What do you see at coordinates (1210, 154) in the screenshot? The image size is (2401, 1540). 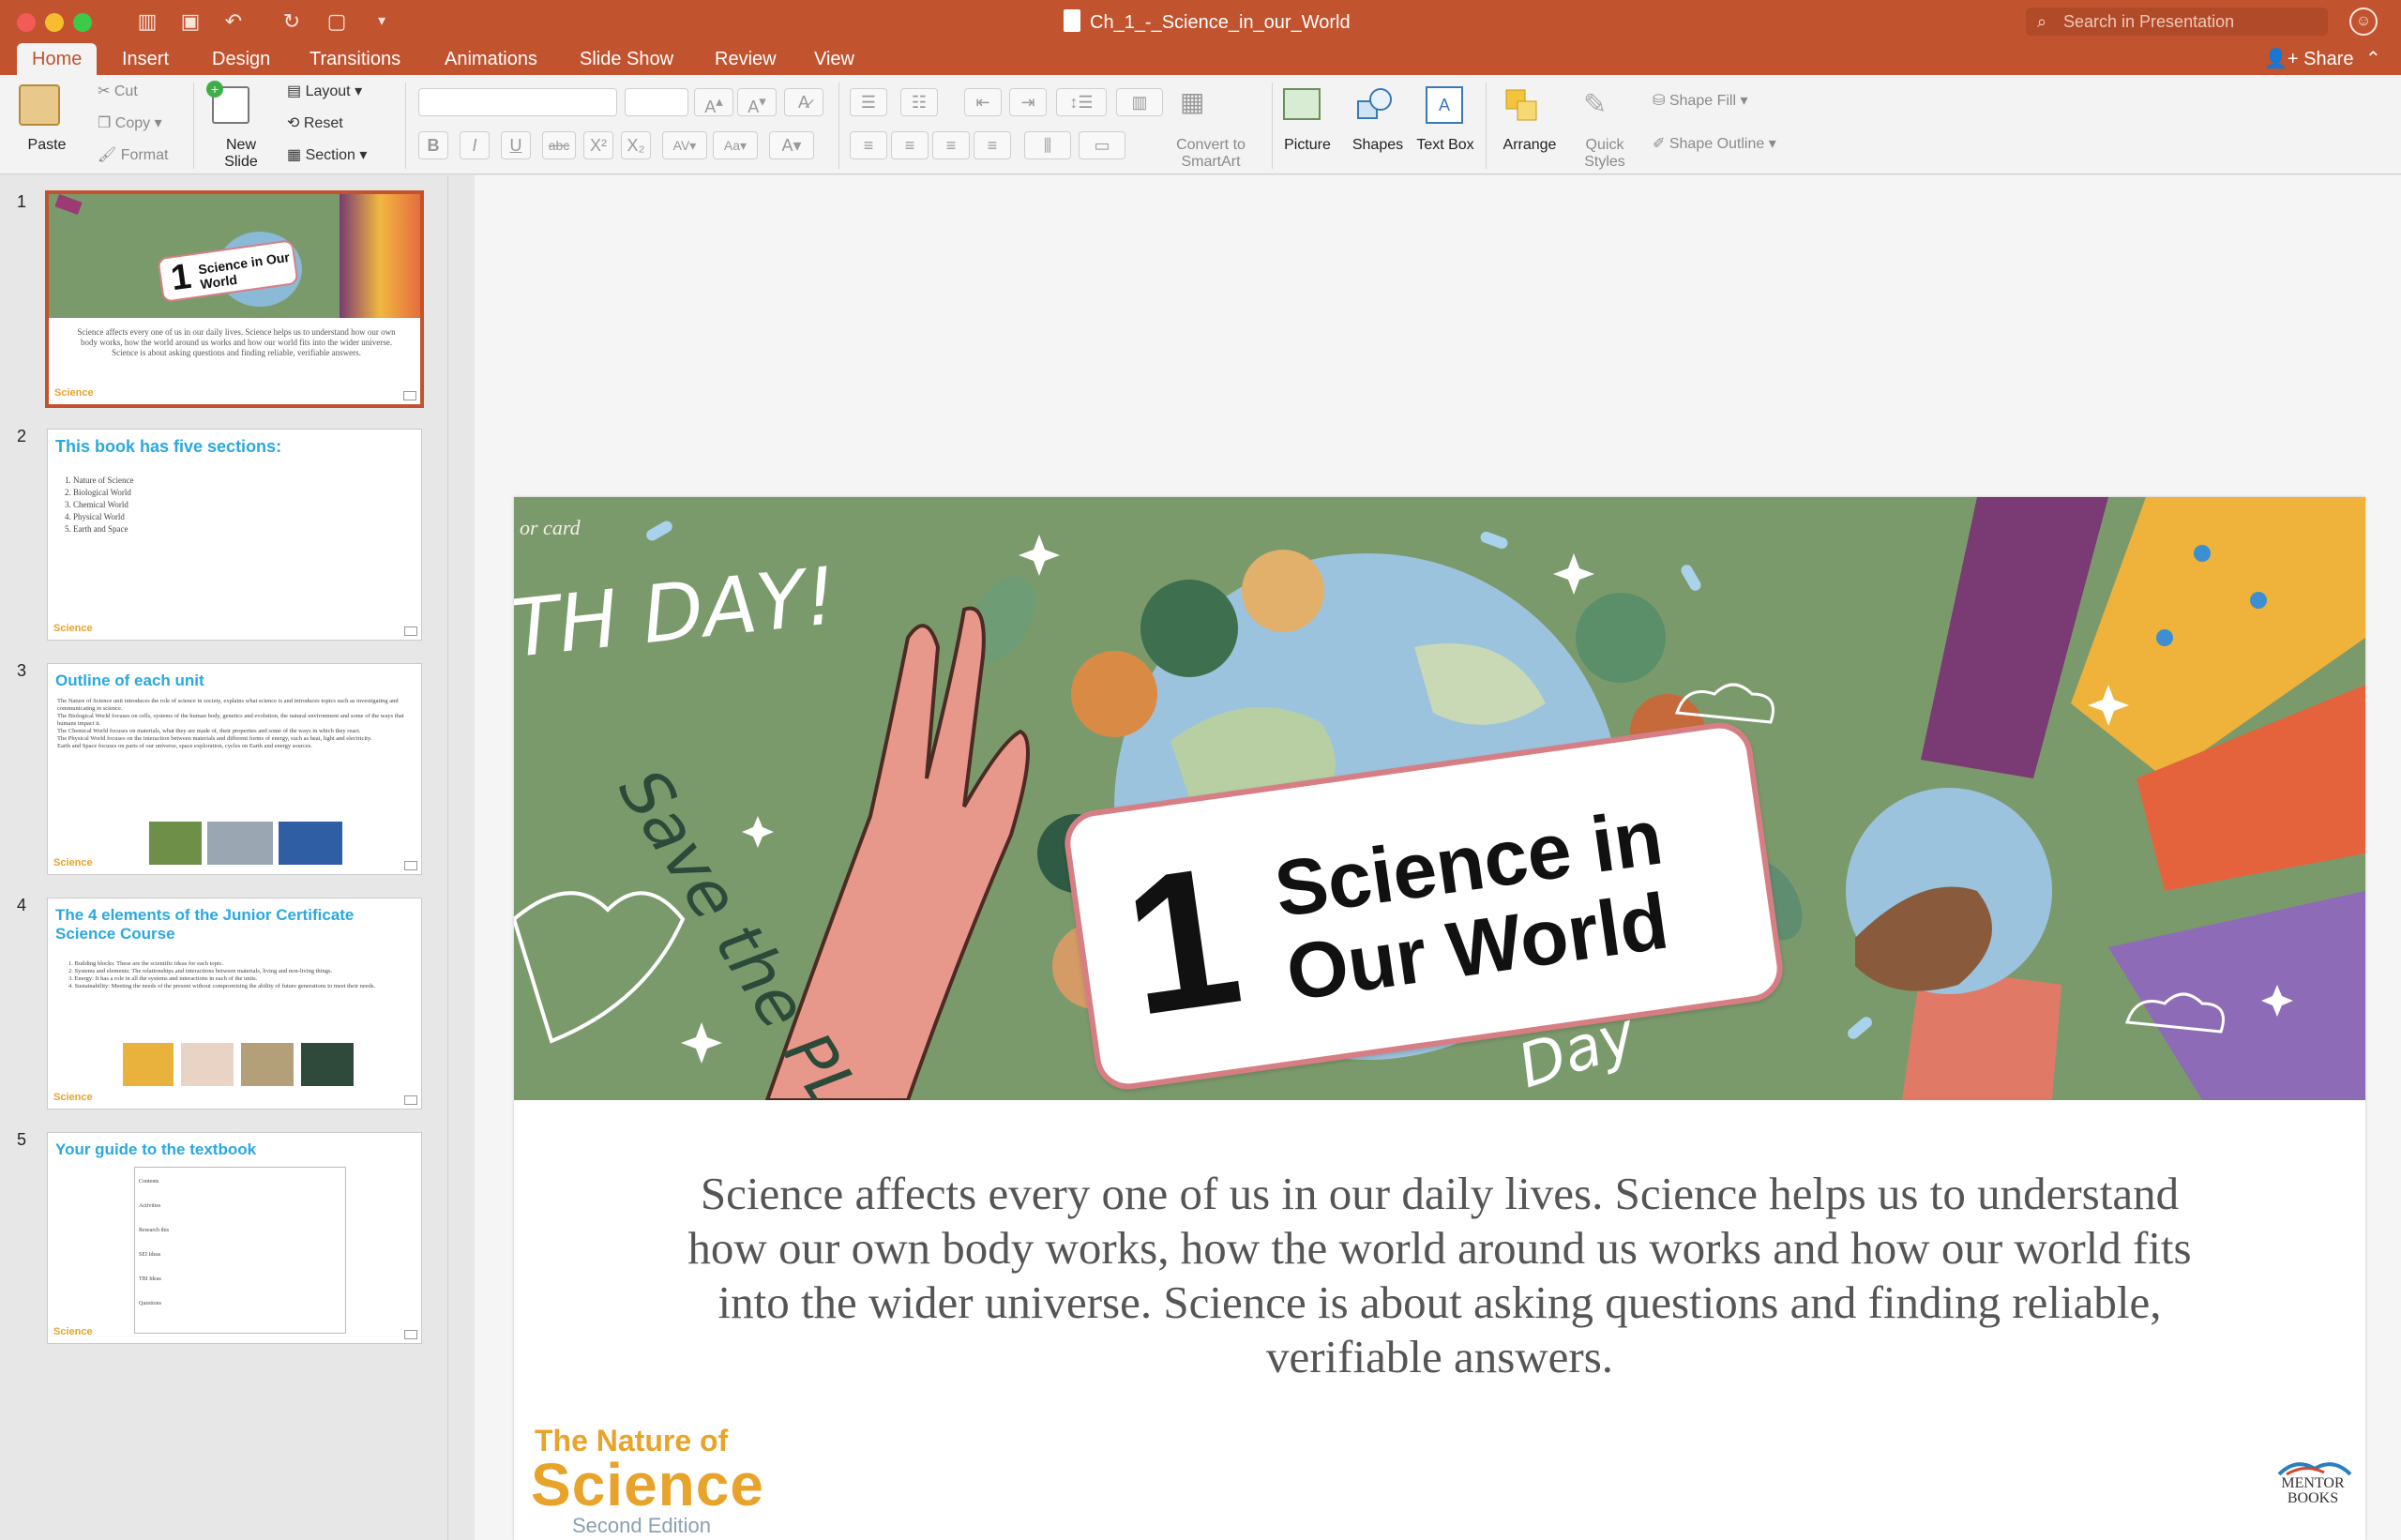 I see `convert-smartart-button: Convert to SmartArt` at bounding box center [1210, 154].